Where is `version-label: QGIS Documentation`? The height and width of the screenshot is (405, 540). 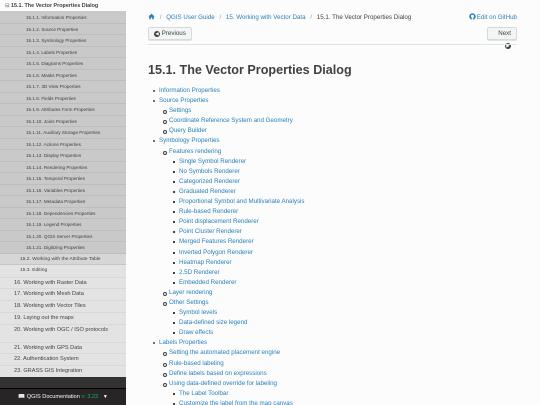 version-label: QGIS Documentation is located at coordinates (53, 397).